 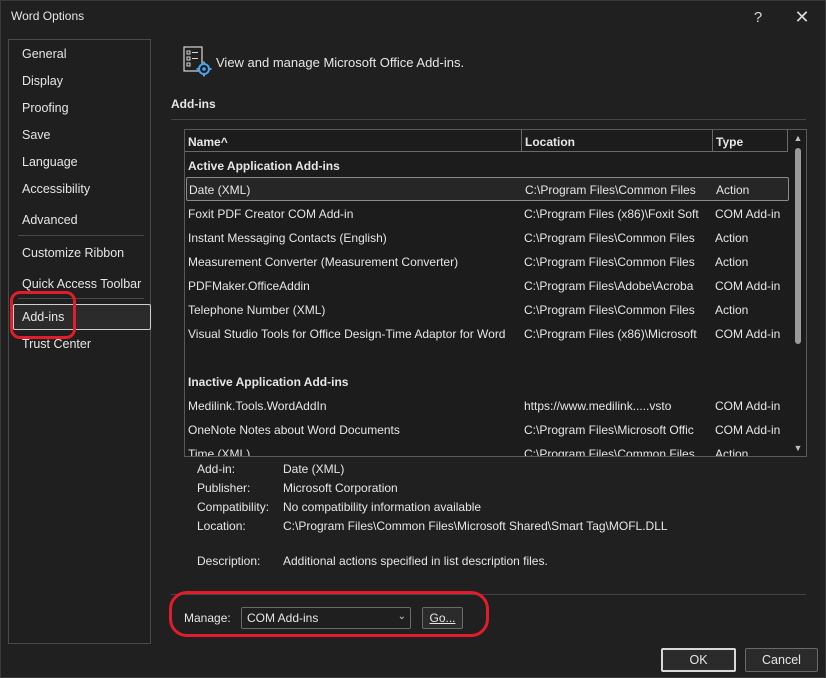 I want to click on addin-location: C:\Program Files\Microsoft Offic, so click(x=609, y=430).